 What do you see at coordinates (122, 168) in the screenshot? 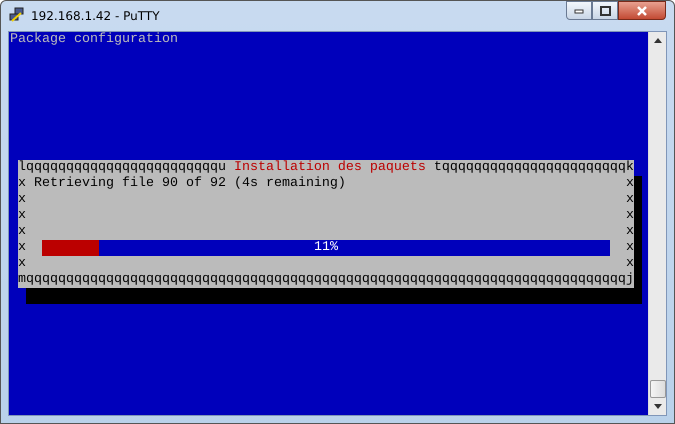
I see `border-text: lqqqqqqqqqqqqqqqqqqqqqqqqu` at bounding box center [122, 168].